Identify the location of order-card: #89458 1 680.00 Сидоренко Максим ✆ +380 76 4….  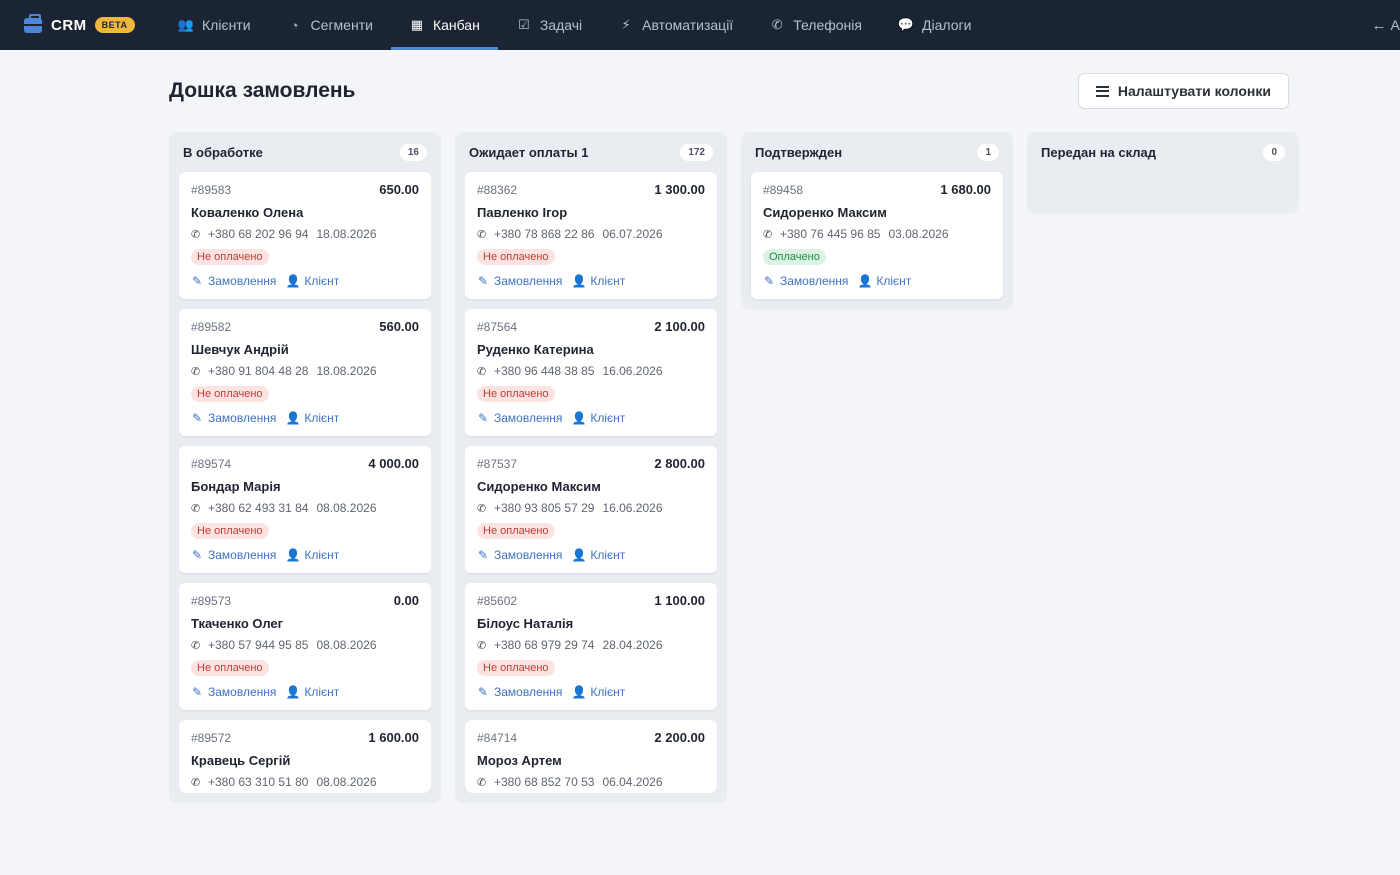
(877, 235).